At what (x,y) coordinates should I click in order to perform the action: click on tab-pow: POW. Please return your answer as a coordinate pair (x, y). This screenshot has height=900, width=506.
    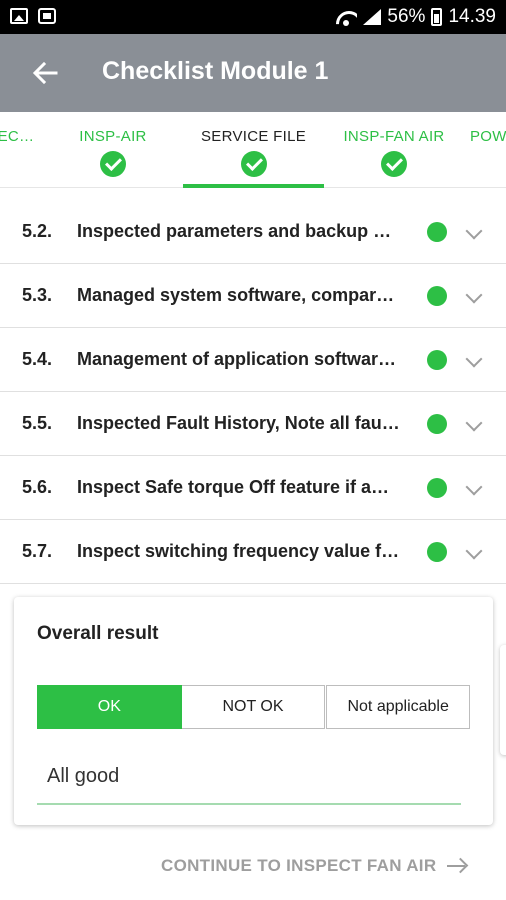
    Looking at the image, I should click on (488, 150).